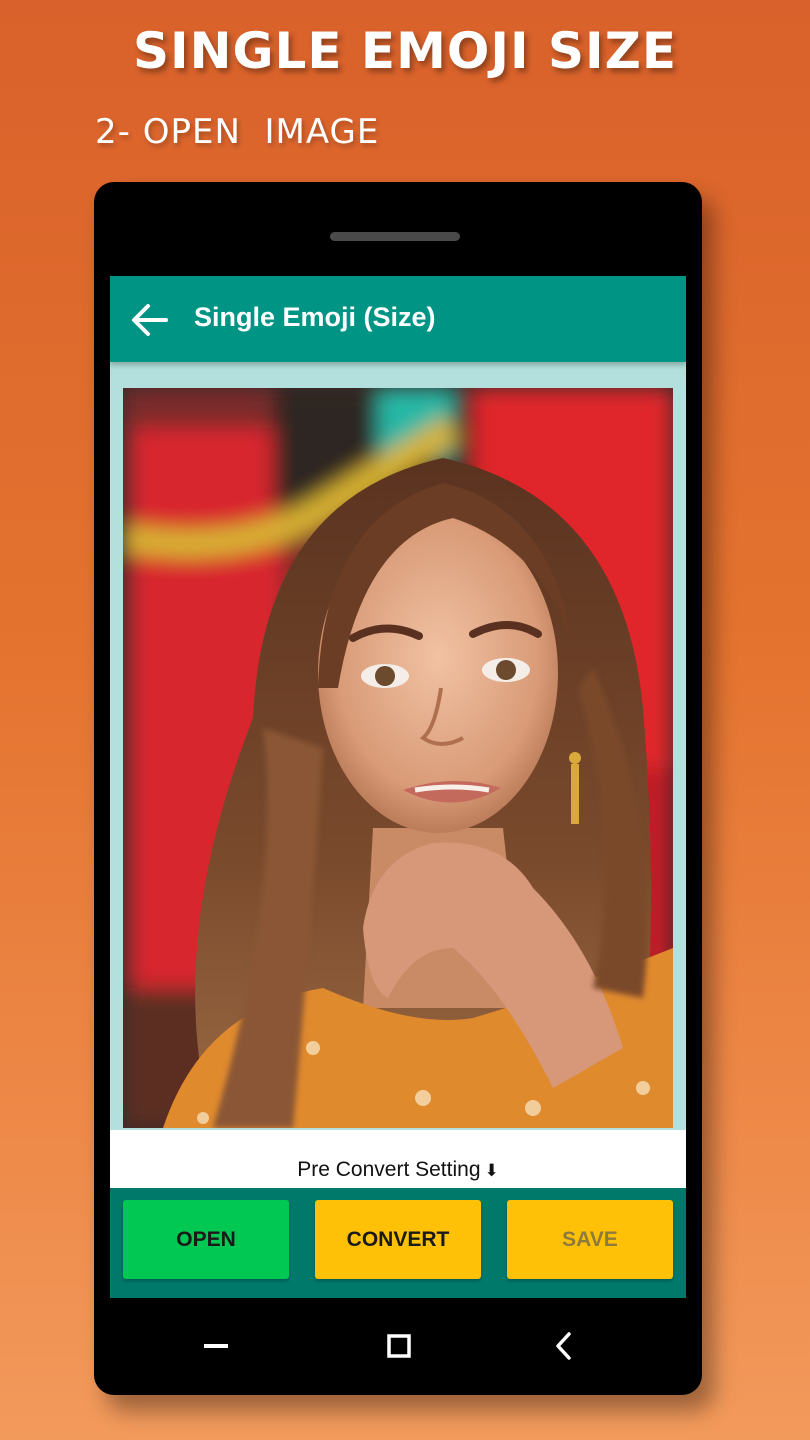 The height and width of the screenshot is (1440, 810). What do you see at coordinates (389, 1169) in the screenshot?
I see `pre-convert-setting-label: Pre Convert Setting` at bounding box center [389, 1169].